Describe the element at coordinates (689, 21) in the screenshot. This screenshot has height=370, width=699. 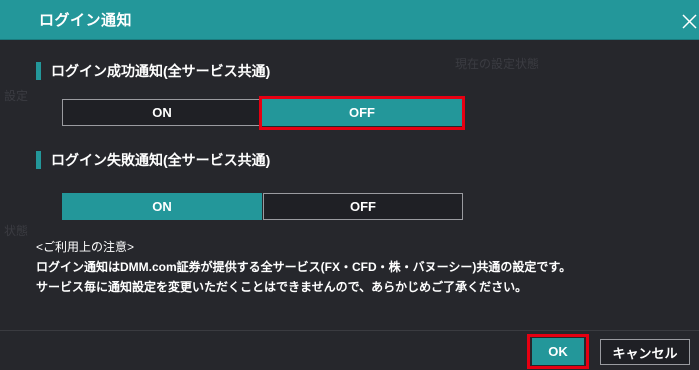
I see `close-icon` at that location.